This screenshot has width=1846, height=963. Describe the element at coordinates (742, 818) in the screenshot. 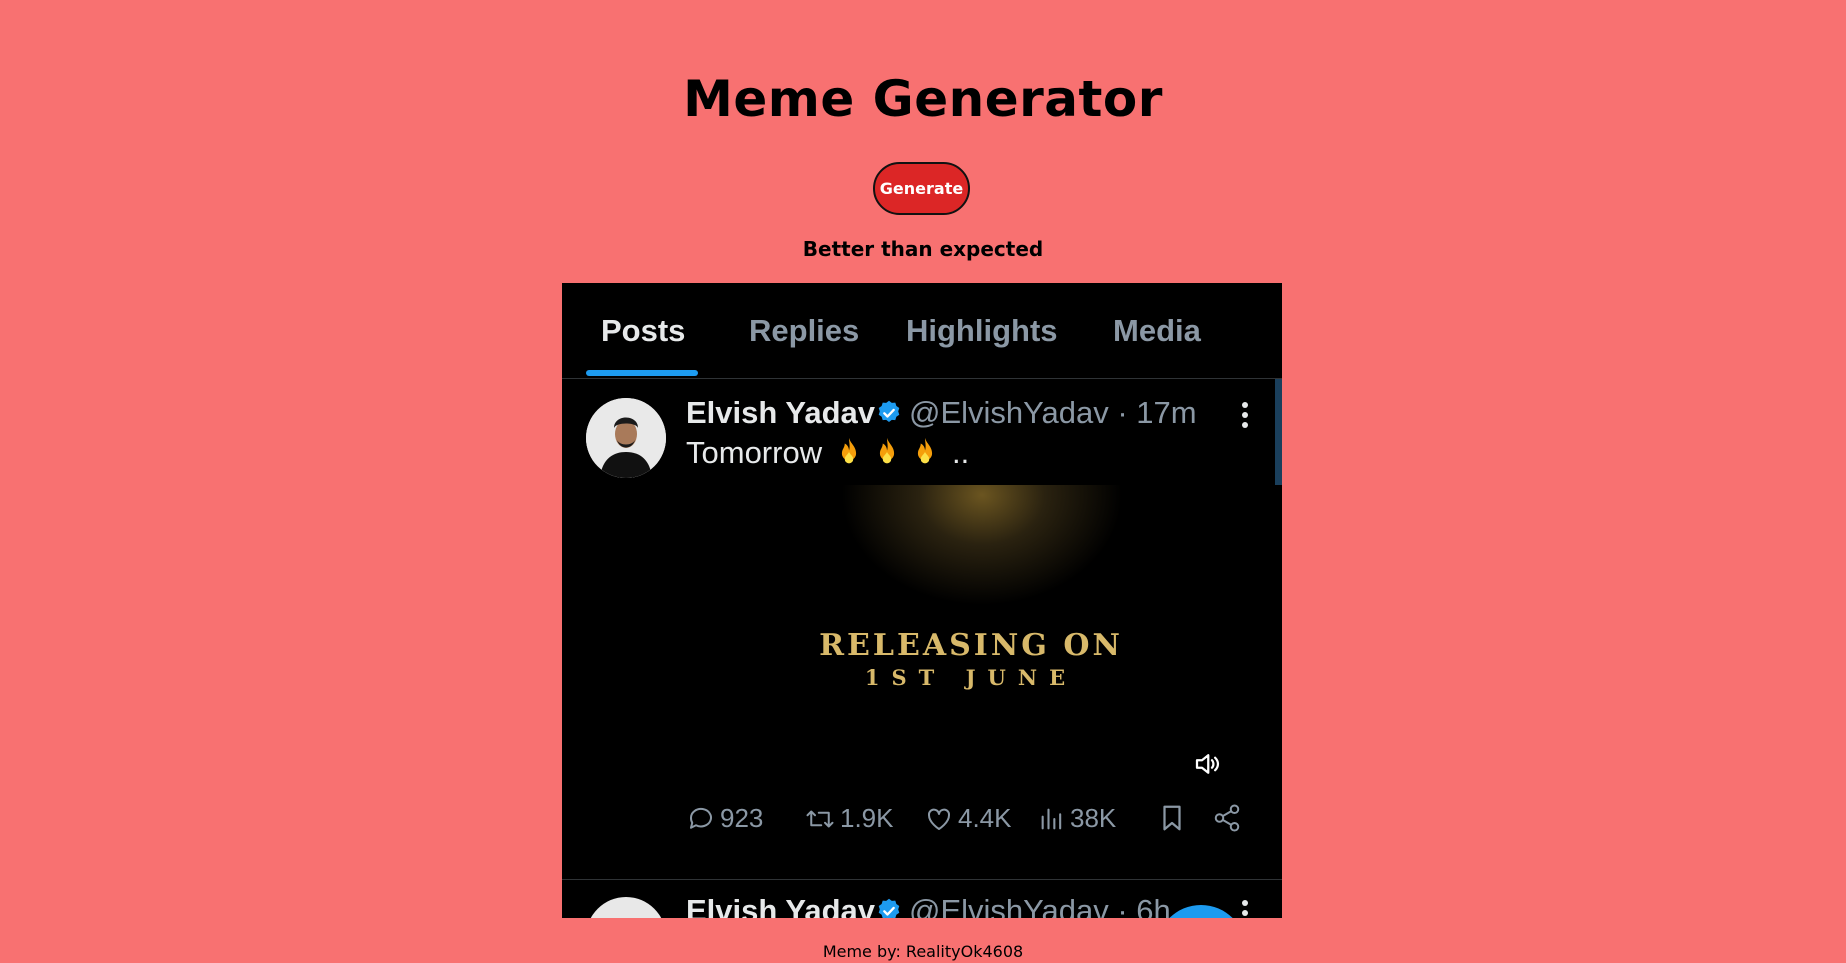

I see `reply-count: 923` at that location.